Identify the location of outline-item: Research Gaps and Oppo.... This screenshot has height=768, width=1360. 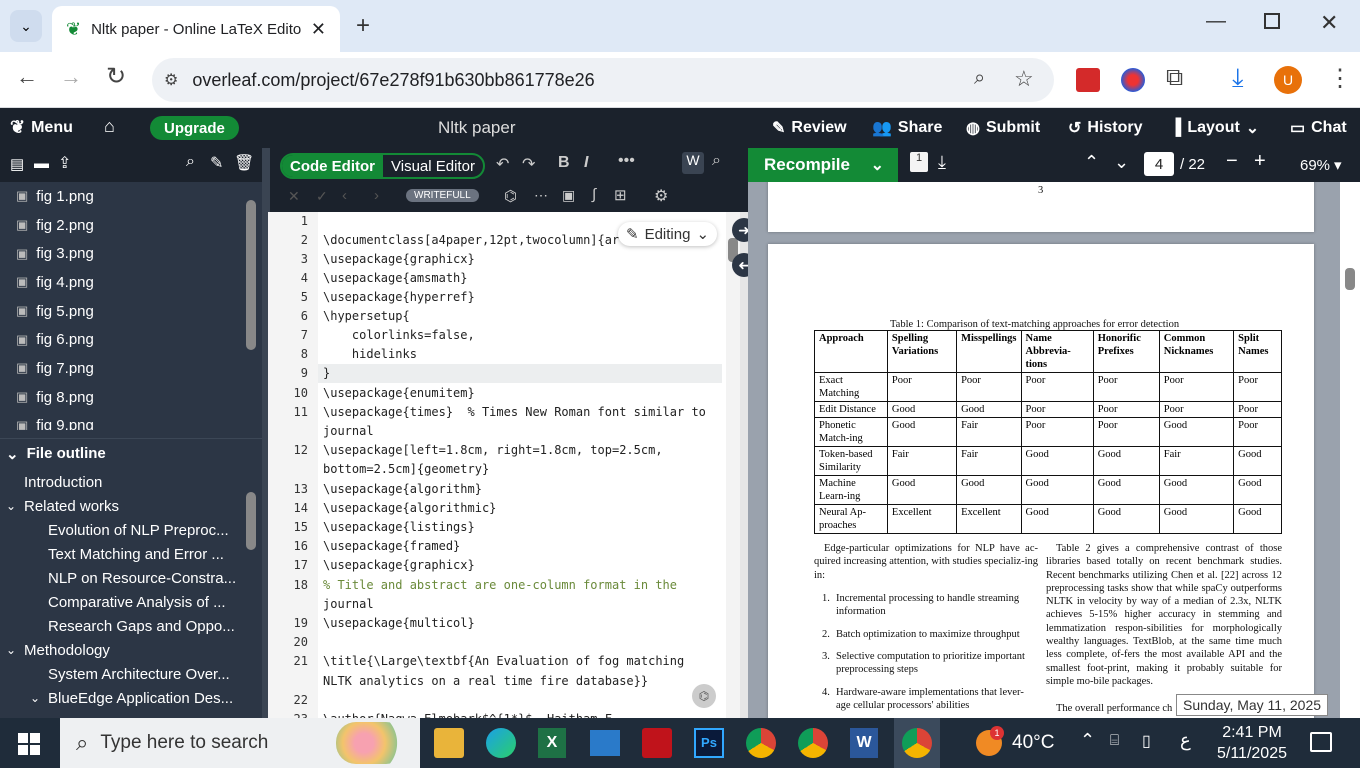
(131, 626).